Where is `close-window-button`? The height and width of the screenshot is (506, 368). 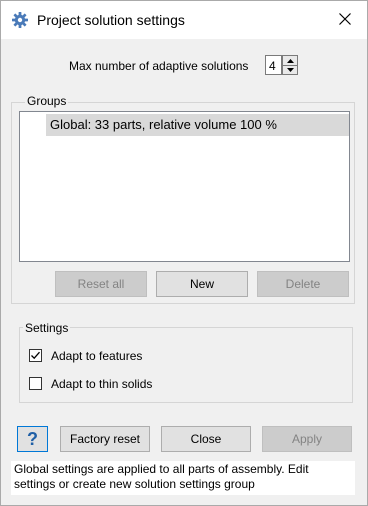
close-window-button is located at coordinates (345, 20).